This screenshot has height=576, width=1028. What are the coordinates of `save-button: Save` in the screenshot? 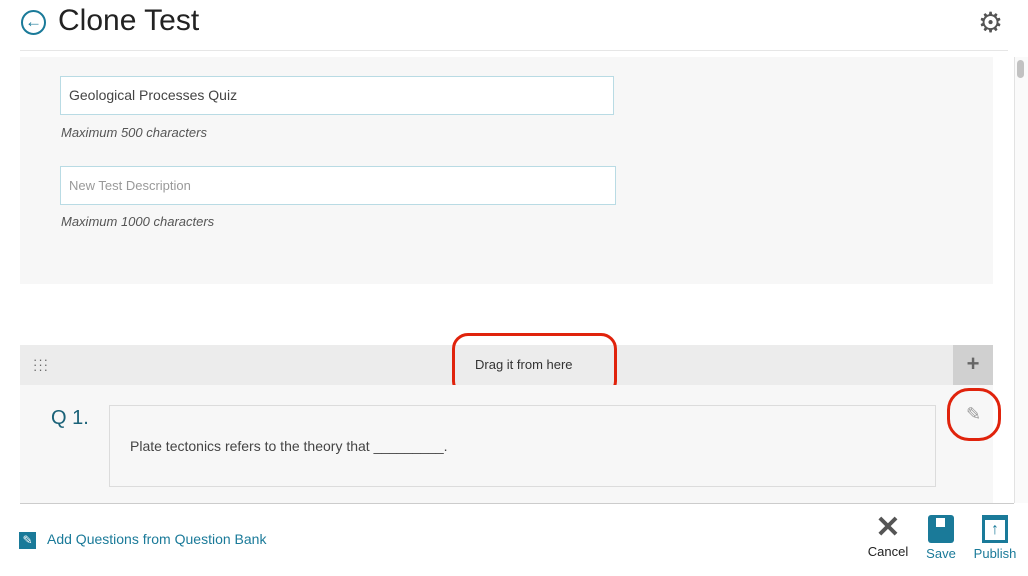 It's located at (941, 538).